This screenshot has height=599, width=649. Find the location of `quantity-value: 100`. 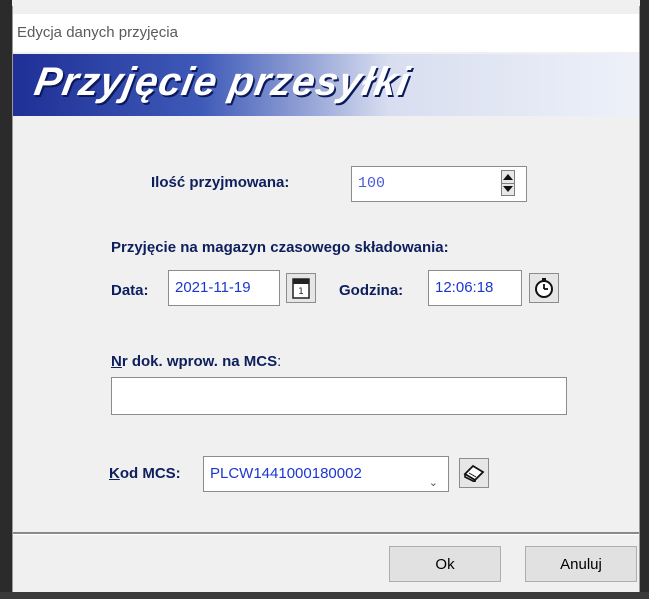

quantity-value: 100 is located at coordinates (372, 183).